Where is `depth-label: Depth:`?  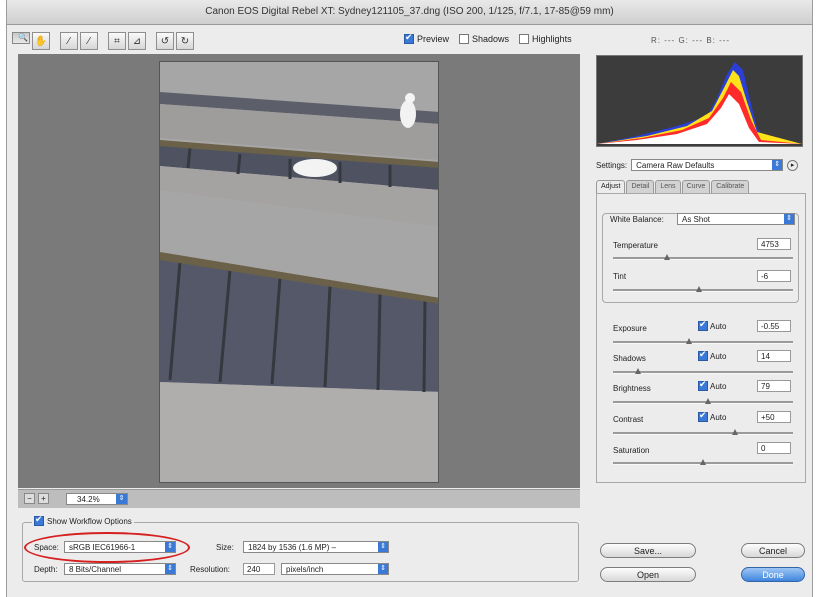 depth-label: Depth: is located at coordinates (46, 569).